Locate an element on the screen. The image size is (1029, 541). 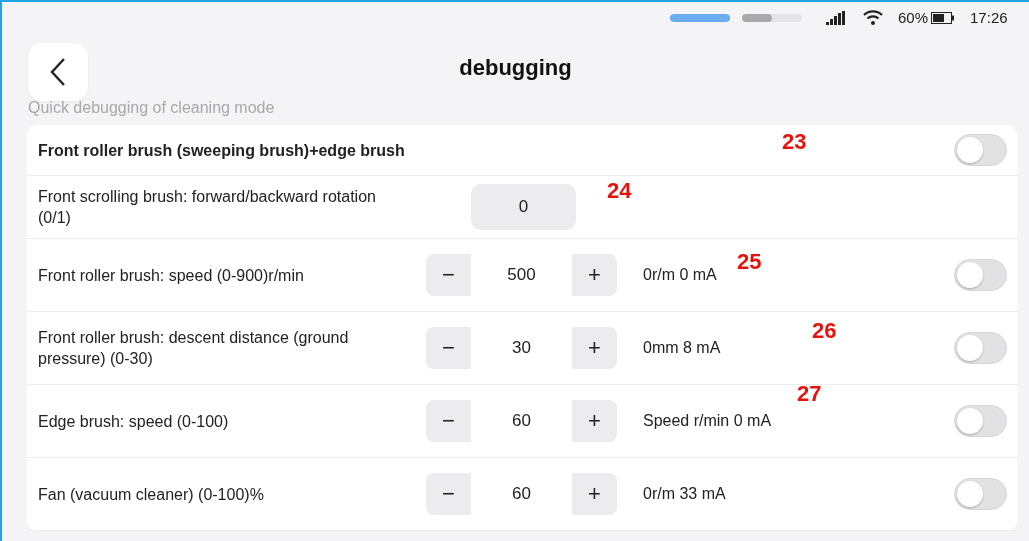
reading-text: 0r/m 33 mA is located at coordinates (684, 494).